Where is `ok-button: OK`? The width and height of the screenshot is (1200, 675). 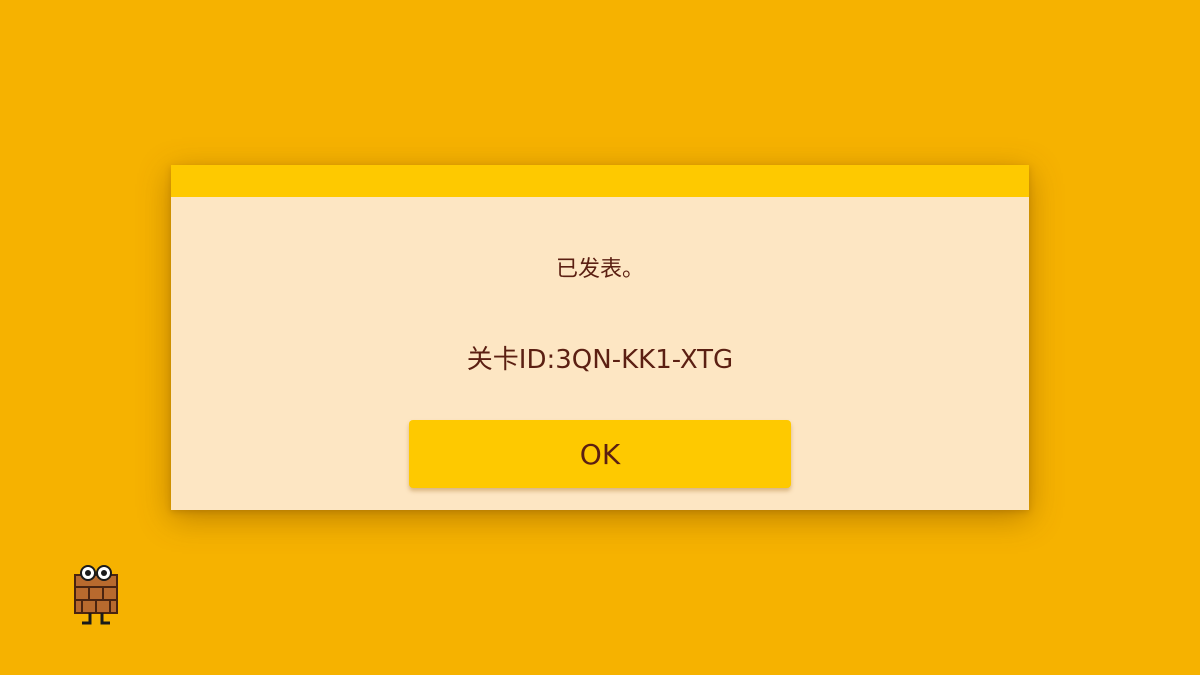
ok-button: OK is located at coordinates (600, 454).